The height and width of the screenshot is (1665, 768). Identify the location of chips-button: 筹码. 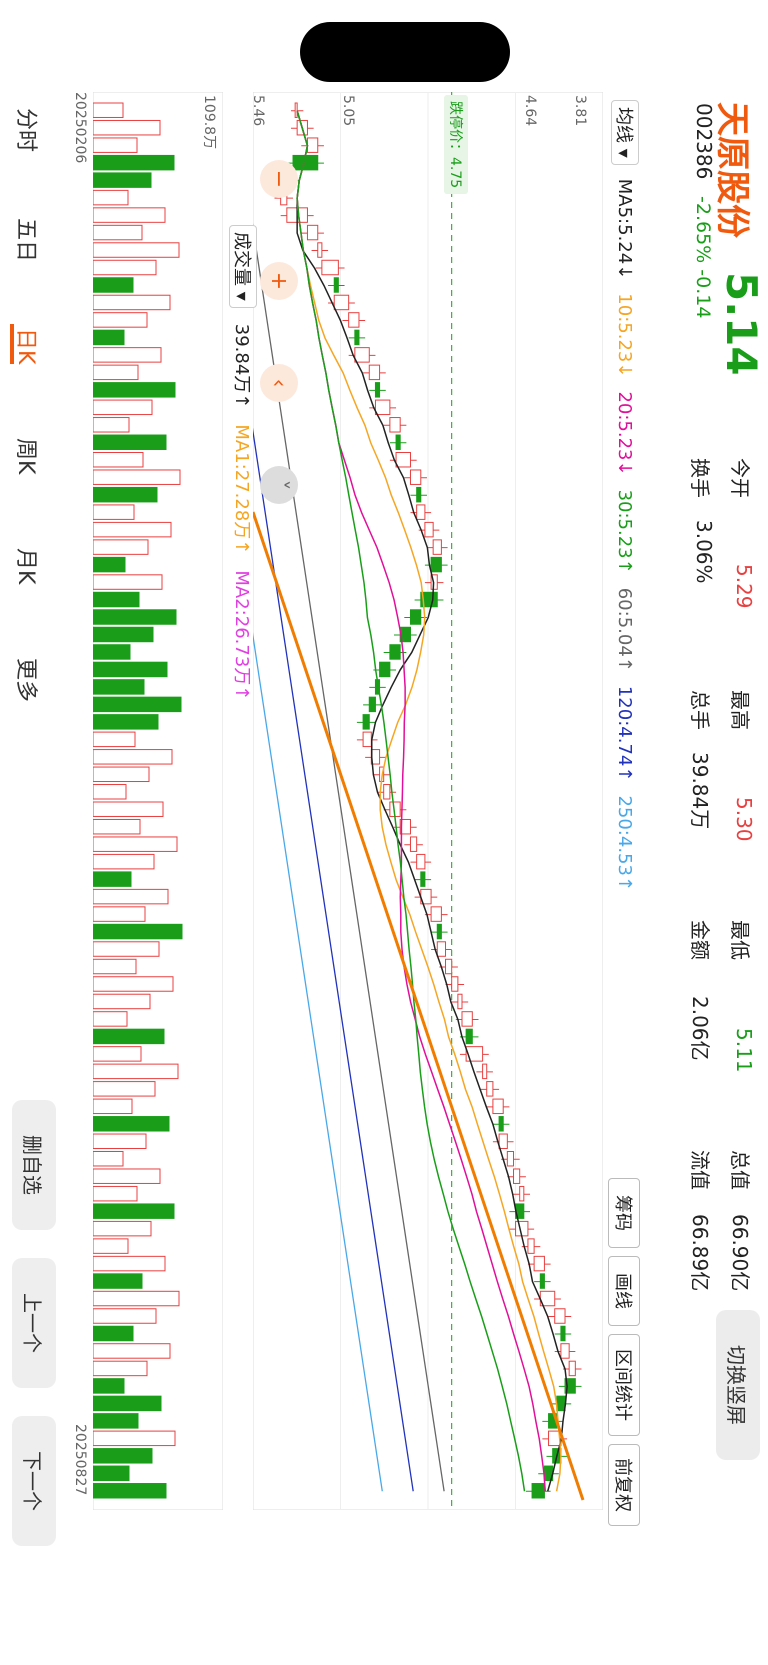
(624, 1213).